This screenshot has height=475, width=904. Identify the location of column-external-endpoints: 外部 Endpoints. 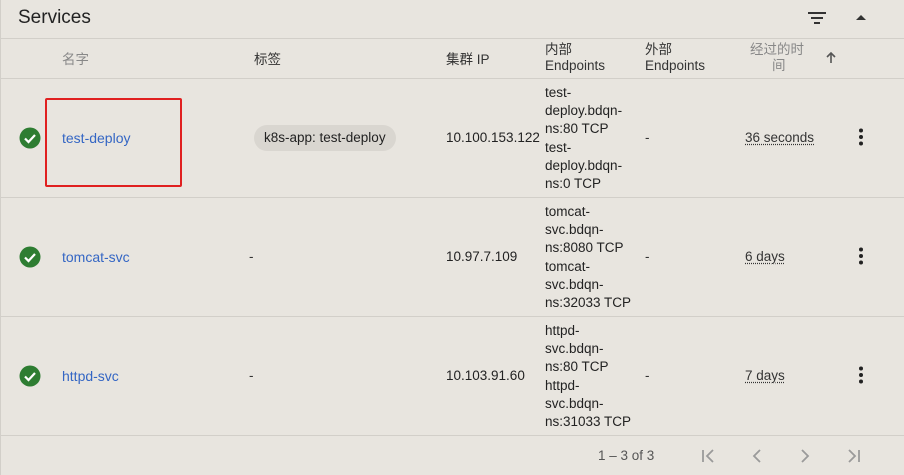
(675, 58).